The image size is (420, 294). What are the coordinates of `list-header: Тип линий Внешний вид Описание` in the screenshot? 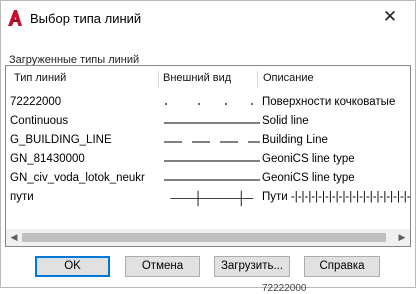 It's located at (208, 79).